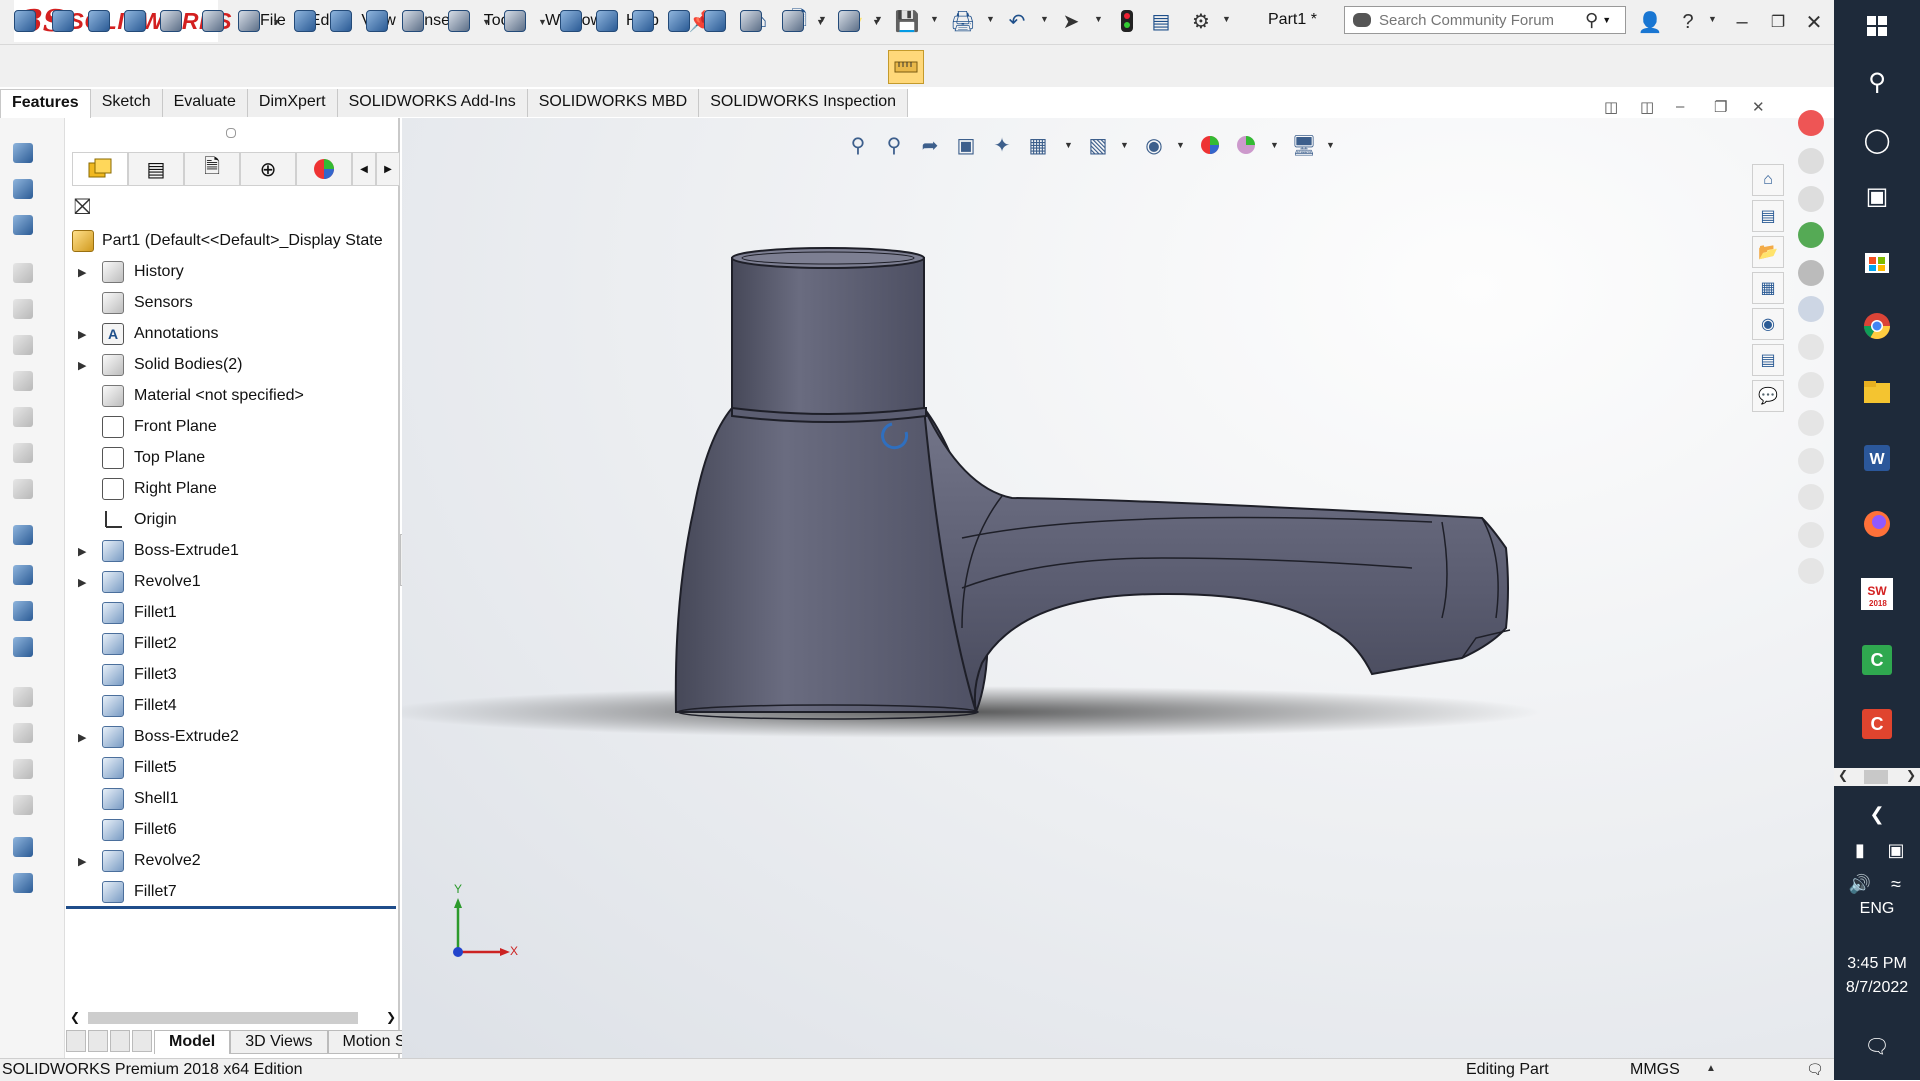  What do you see at coordinates (249, 21) in the screenshot?
I see `hole-wizard-icon` at bounding box center [249, 21].